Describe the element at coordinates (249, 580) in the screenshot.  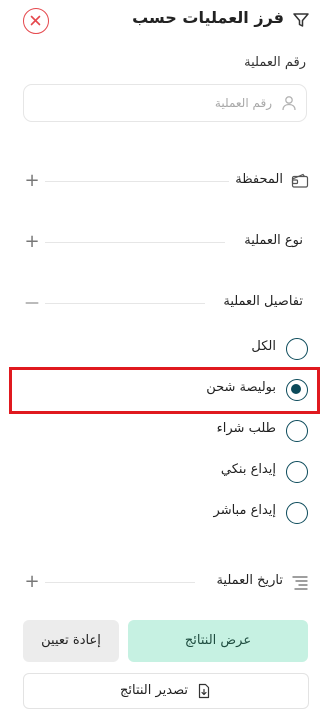
I see `section-operation-date-label: تاريخ العملية` at that location.